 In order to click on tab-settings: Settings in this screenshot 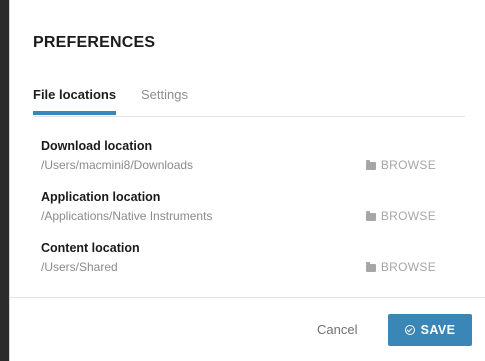, I will do `click(164, 95)`.